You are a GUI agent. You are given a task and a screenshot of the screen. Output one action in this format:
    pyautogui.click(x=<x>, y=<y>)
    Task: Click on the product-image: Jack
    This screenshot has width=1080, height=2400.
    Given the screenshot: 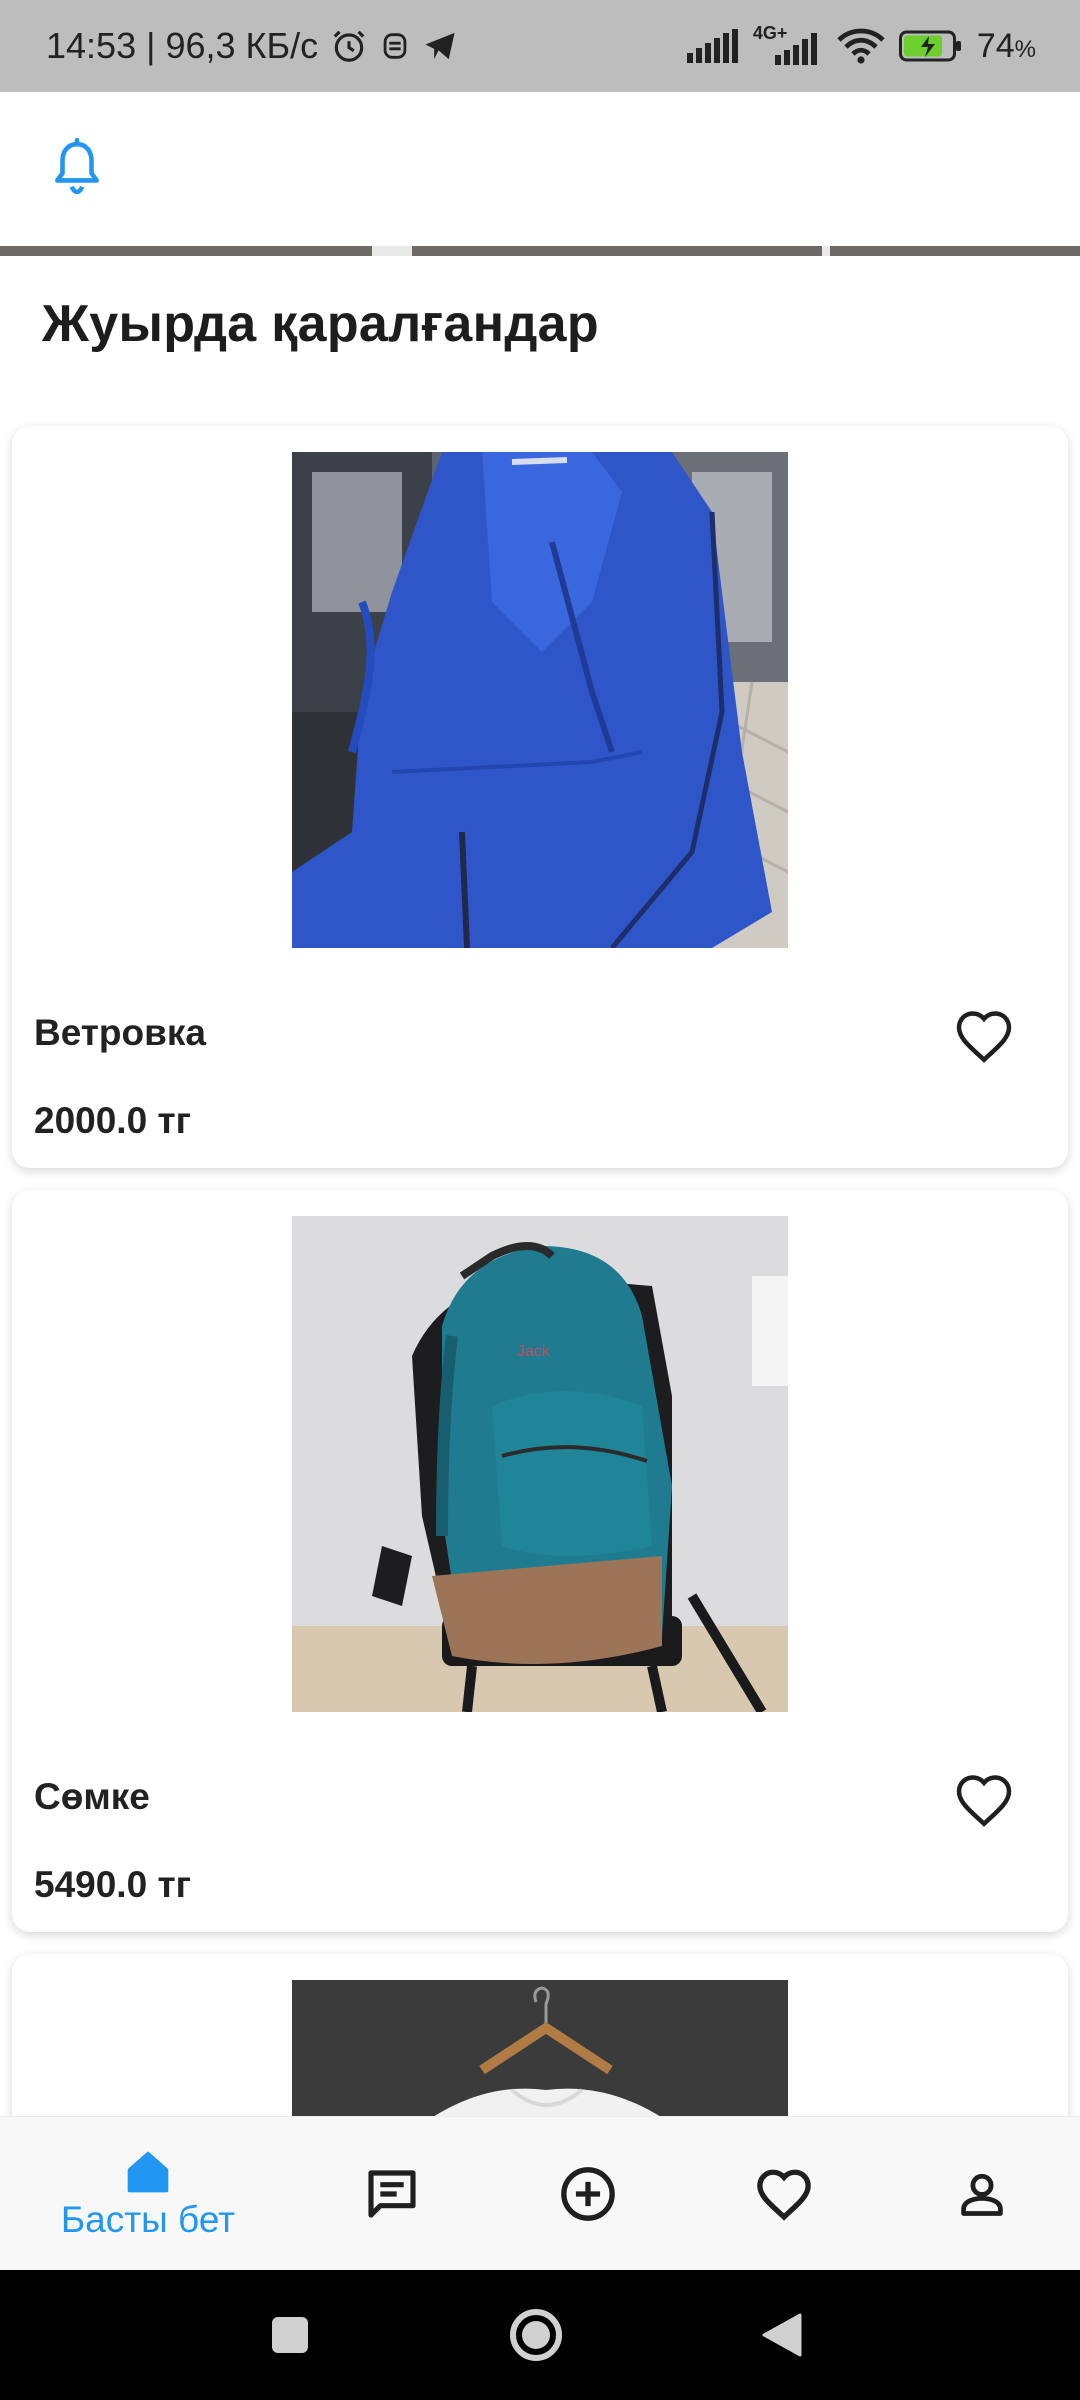 What is the action you would take?
    pyautogui.click(x=540, y=1464)
    